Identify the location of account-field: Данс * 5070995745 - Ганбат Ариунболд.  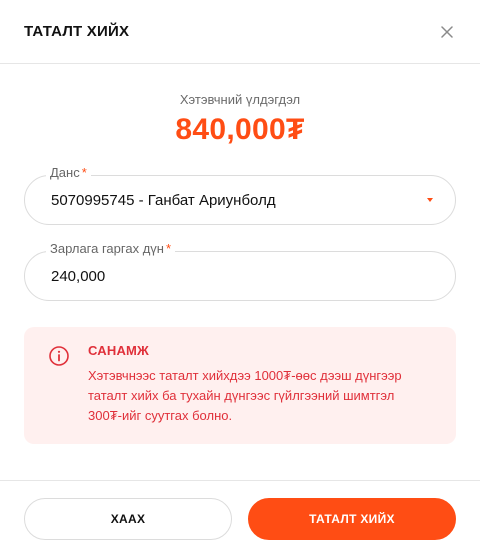
(240, 195).